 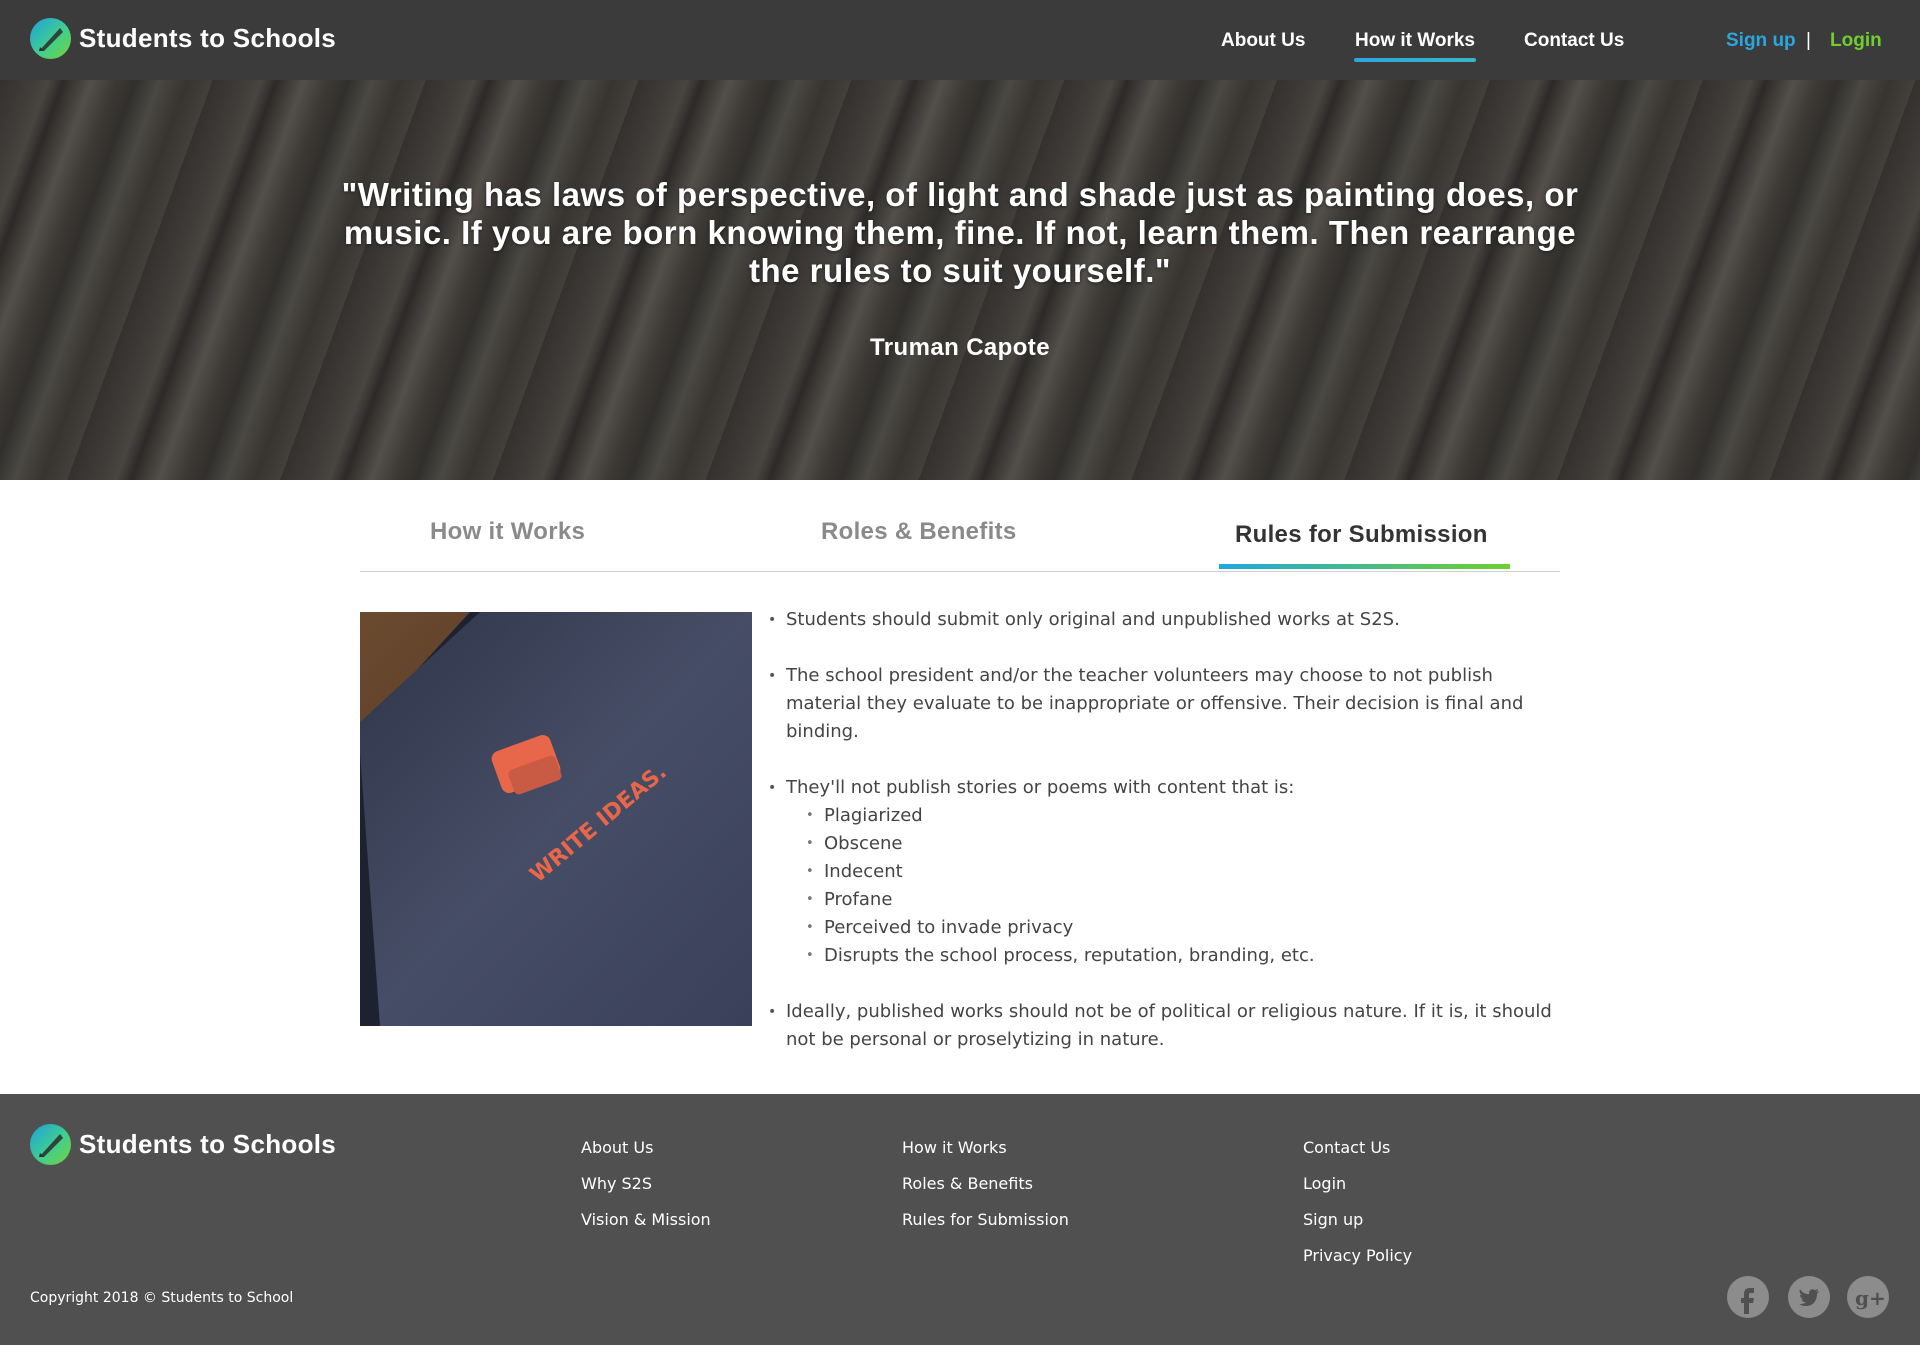 I want to click on sub-item-text: Indecent, so click(x=863, y=871).